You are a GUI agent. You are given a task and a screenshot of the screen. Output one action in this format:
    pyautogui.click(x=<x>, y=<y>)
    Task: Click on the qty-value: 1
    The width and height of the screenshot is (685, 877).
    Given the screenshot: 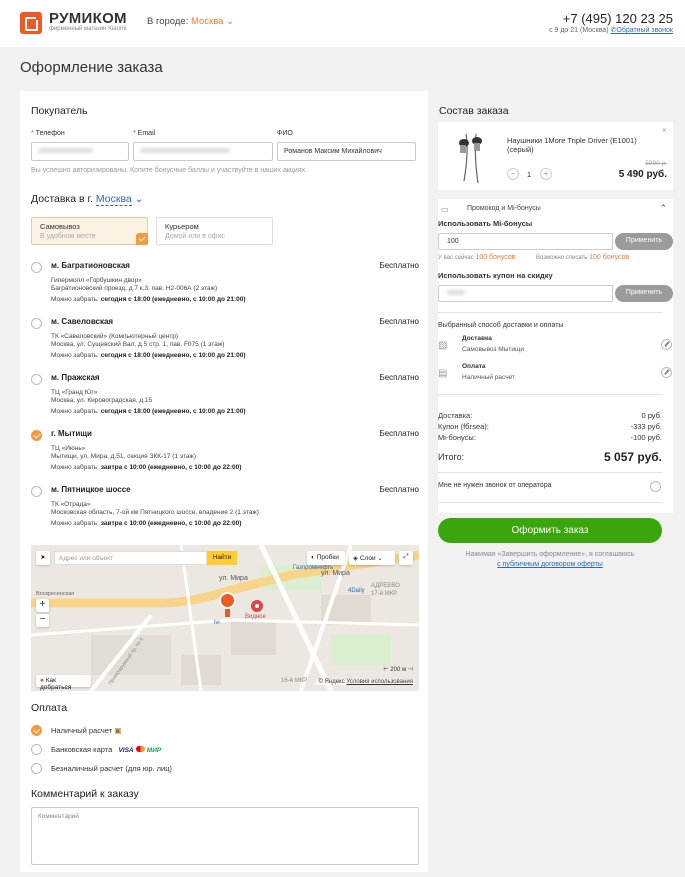 What is the action you would take?
    pyautogui.click(x=529, y=174)
    